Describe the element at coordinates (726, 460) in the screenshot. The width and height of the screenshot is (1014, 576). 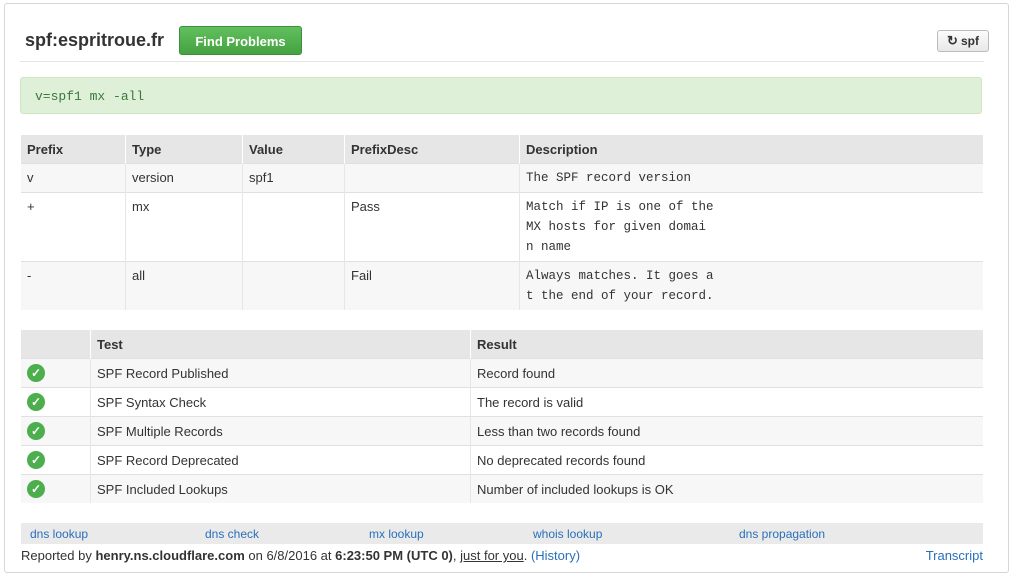
I see `result-cell: No deprecated records found` at that location.